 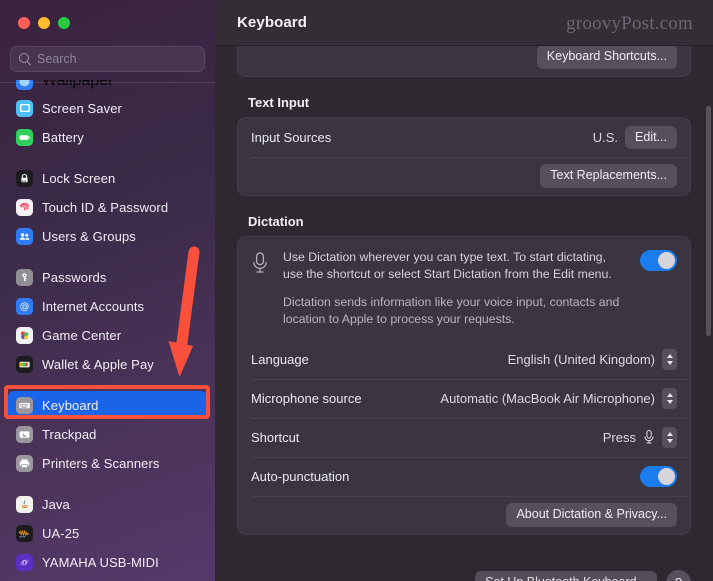 I want to click on mic-icon, so click(x=261, y=288).